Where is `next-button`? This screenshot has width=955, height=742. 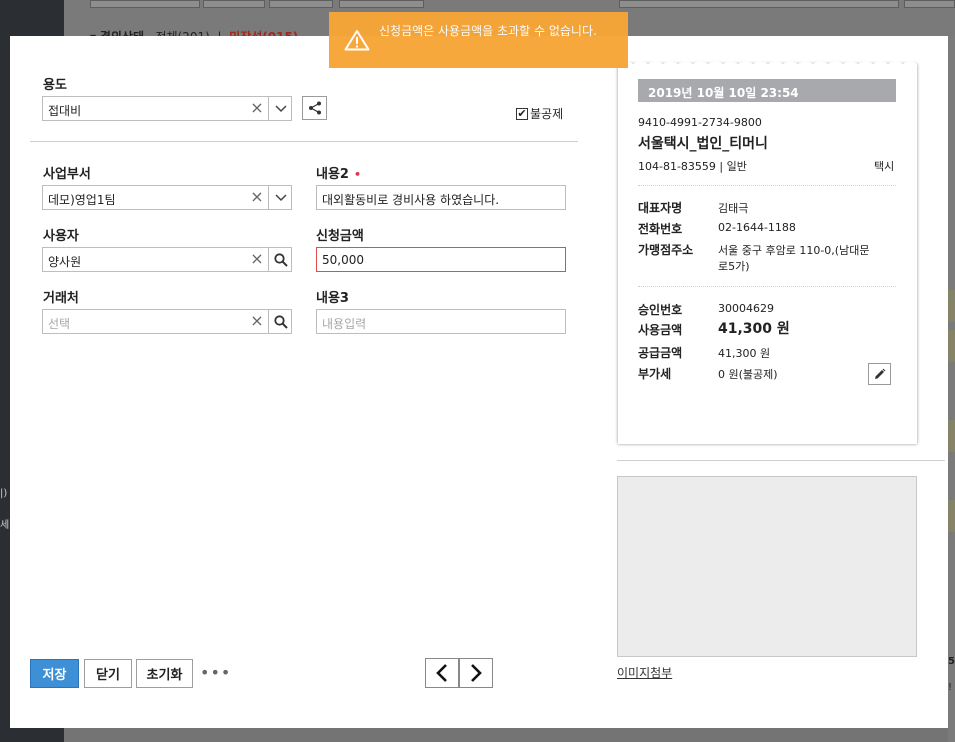 next-button is located at coordinates (476, 673).